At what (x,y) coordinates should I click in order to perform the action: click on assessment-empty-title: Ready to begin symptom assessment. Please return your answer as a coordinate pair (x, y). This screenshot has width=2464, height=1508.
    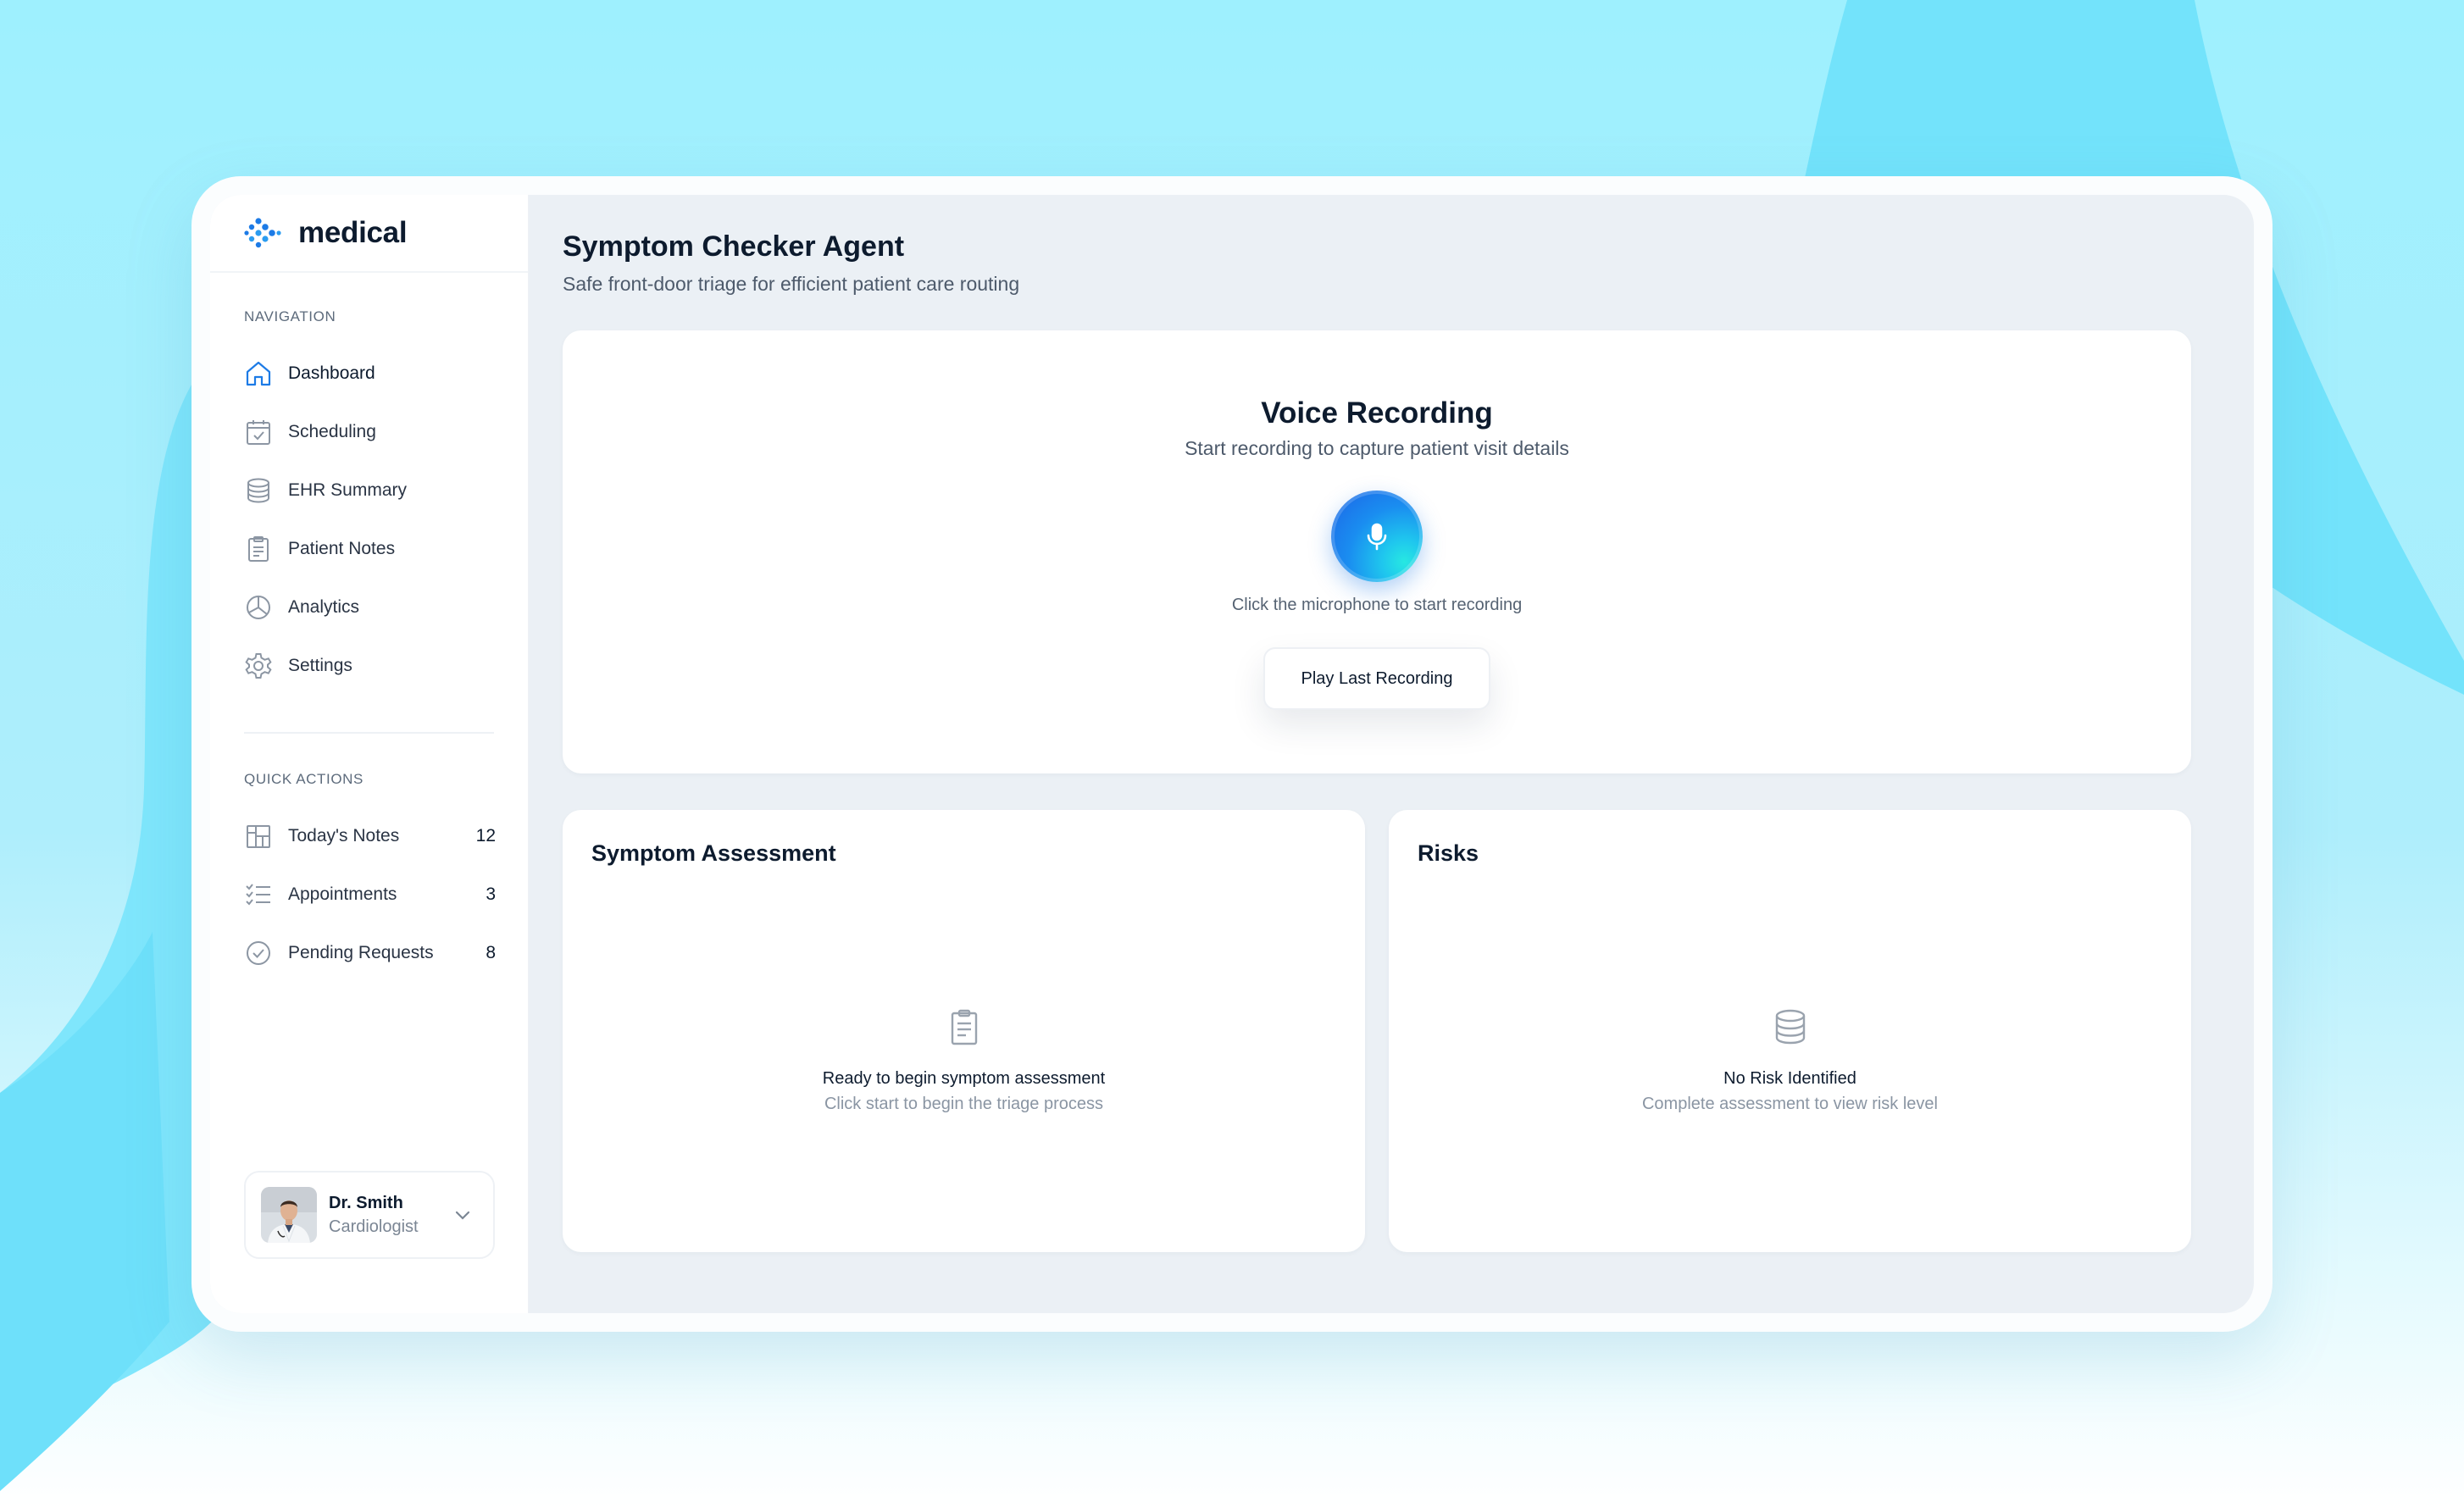
    Looking at the image, I should click on (964, 1078).